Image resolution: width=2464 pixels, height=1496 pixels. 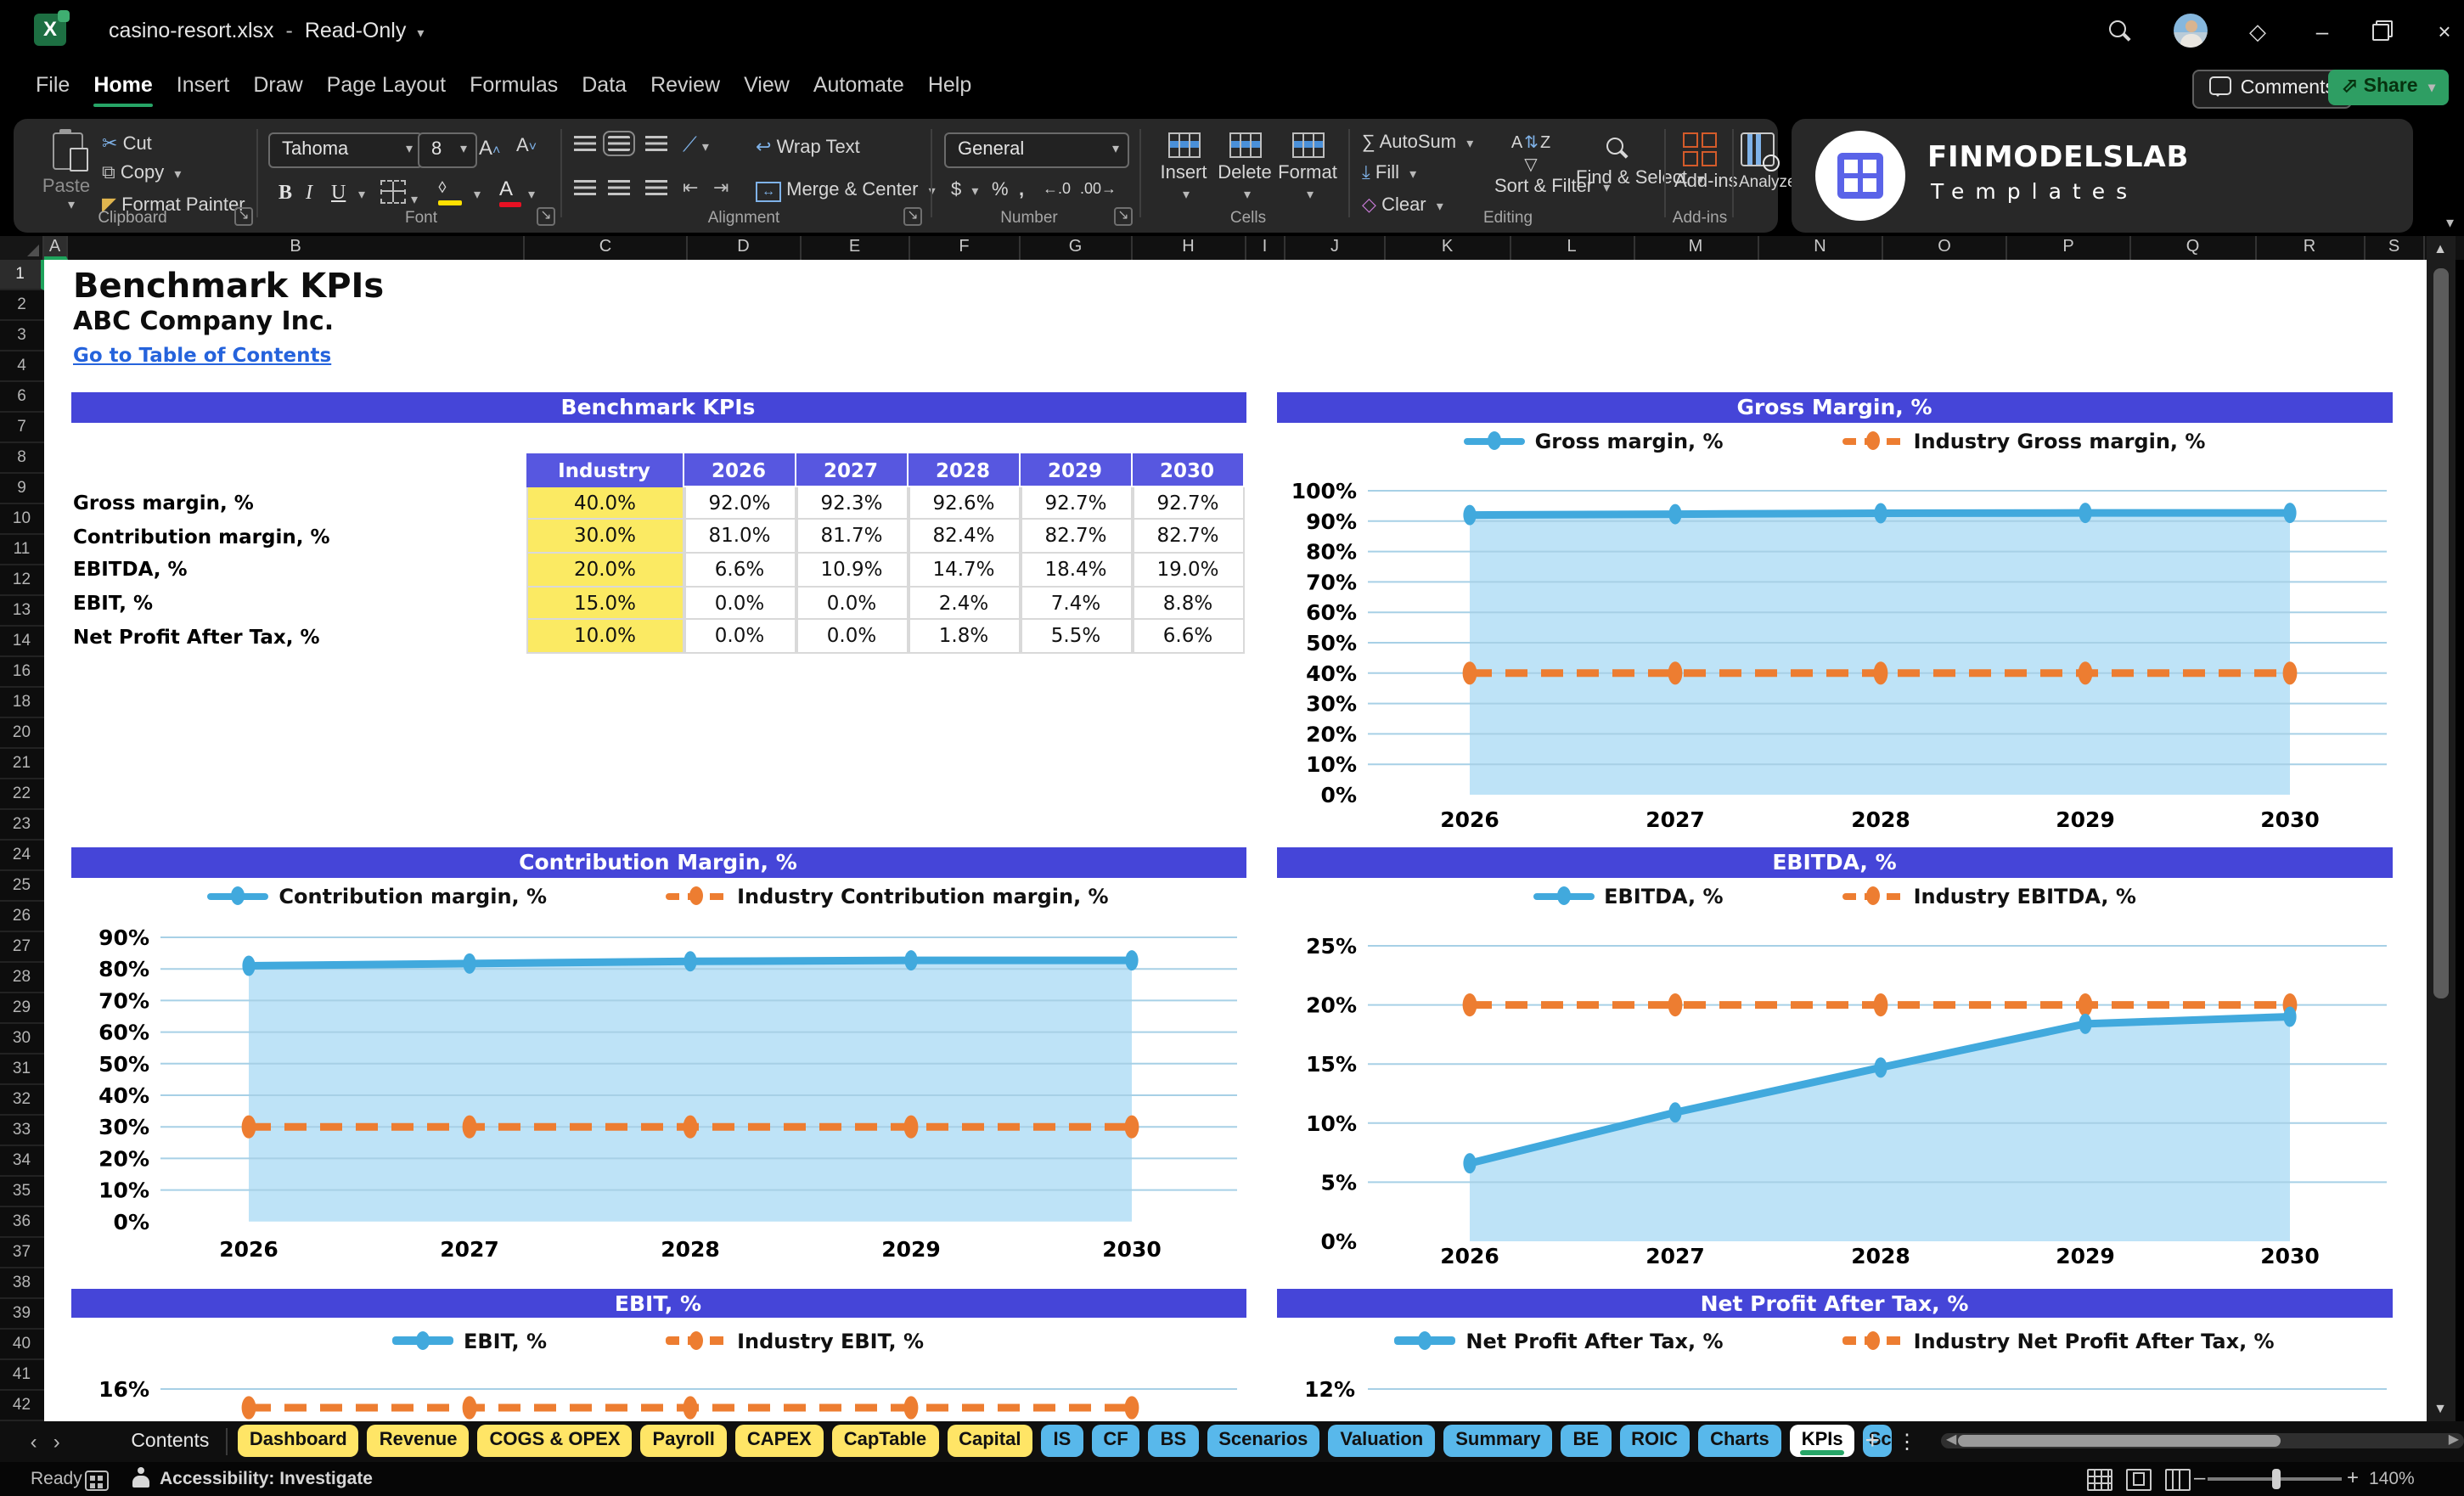 What do you see at coordinates (1820, 247) in the screenshot?
I see `column-header-N: N` at bounding box center [1820, 247].